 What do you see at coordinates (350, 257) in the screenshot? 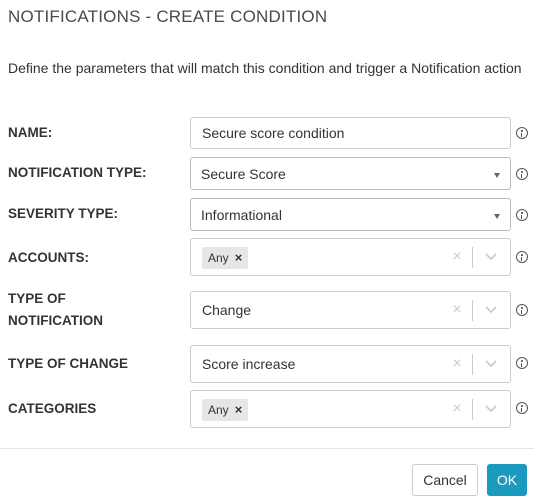
I see `accounts-multiselect: Any × ×` at bounding box center [350, 257].